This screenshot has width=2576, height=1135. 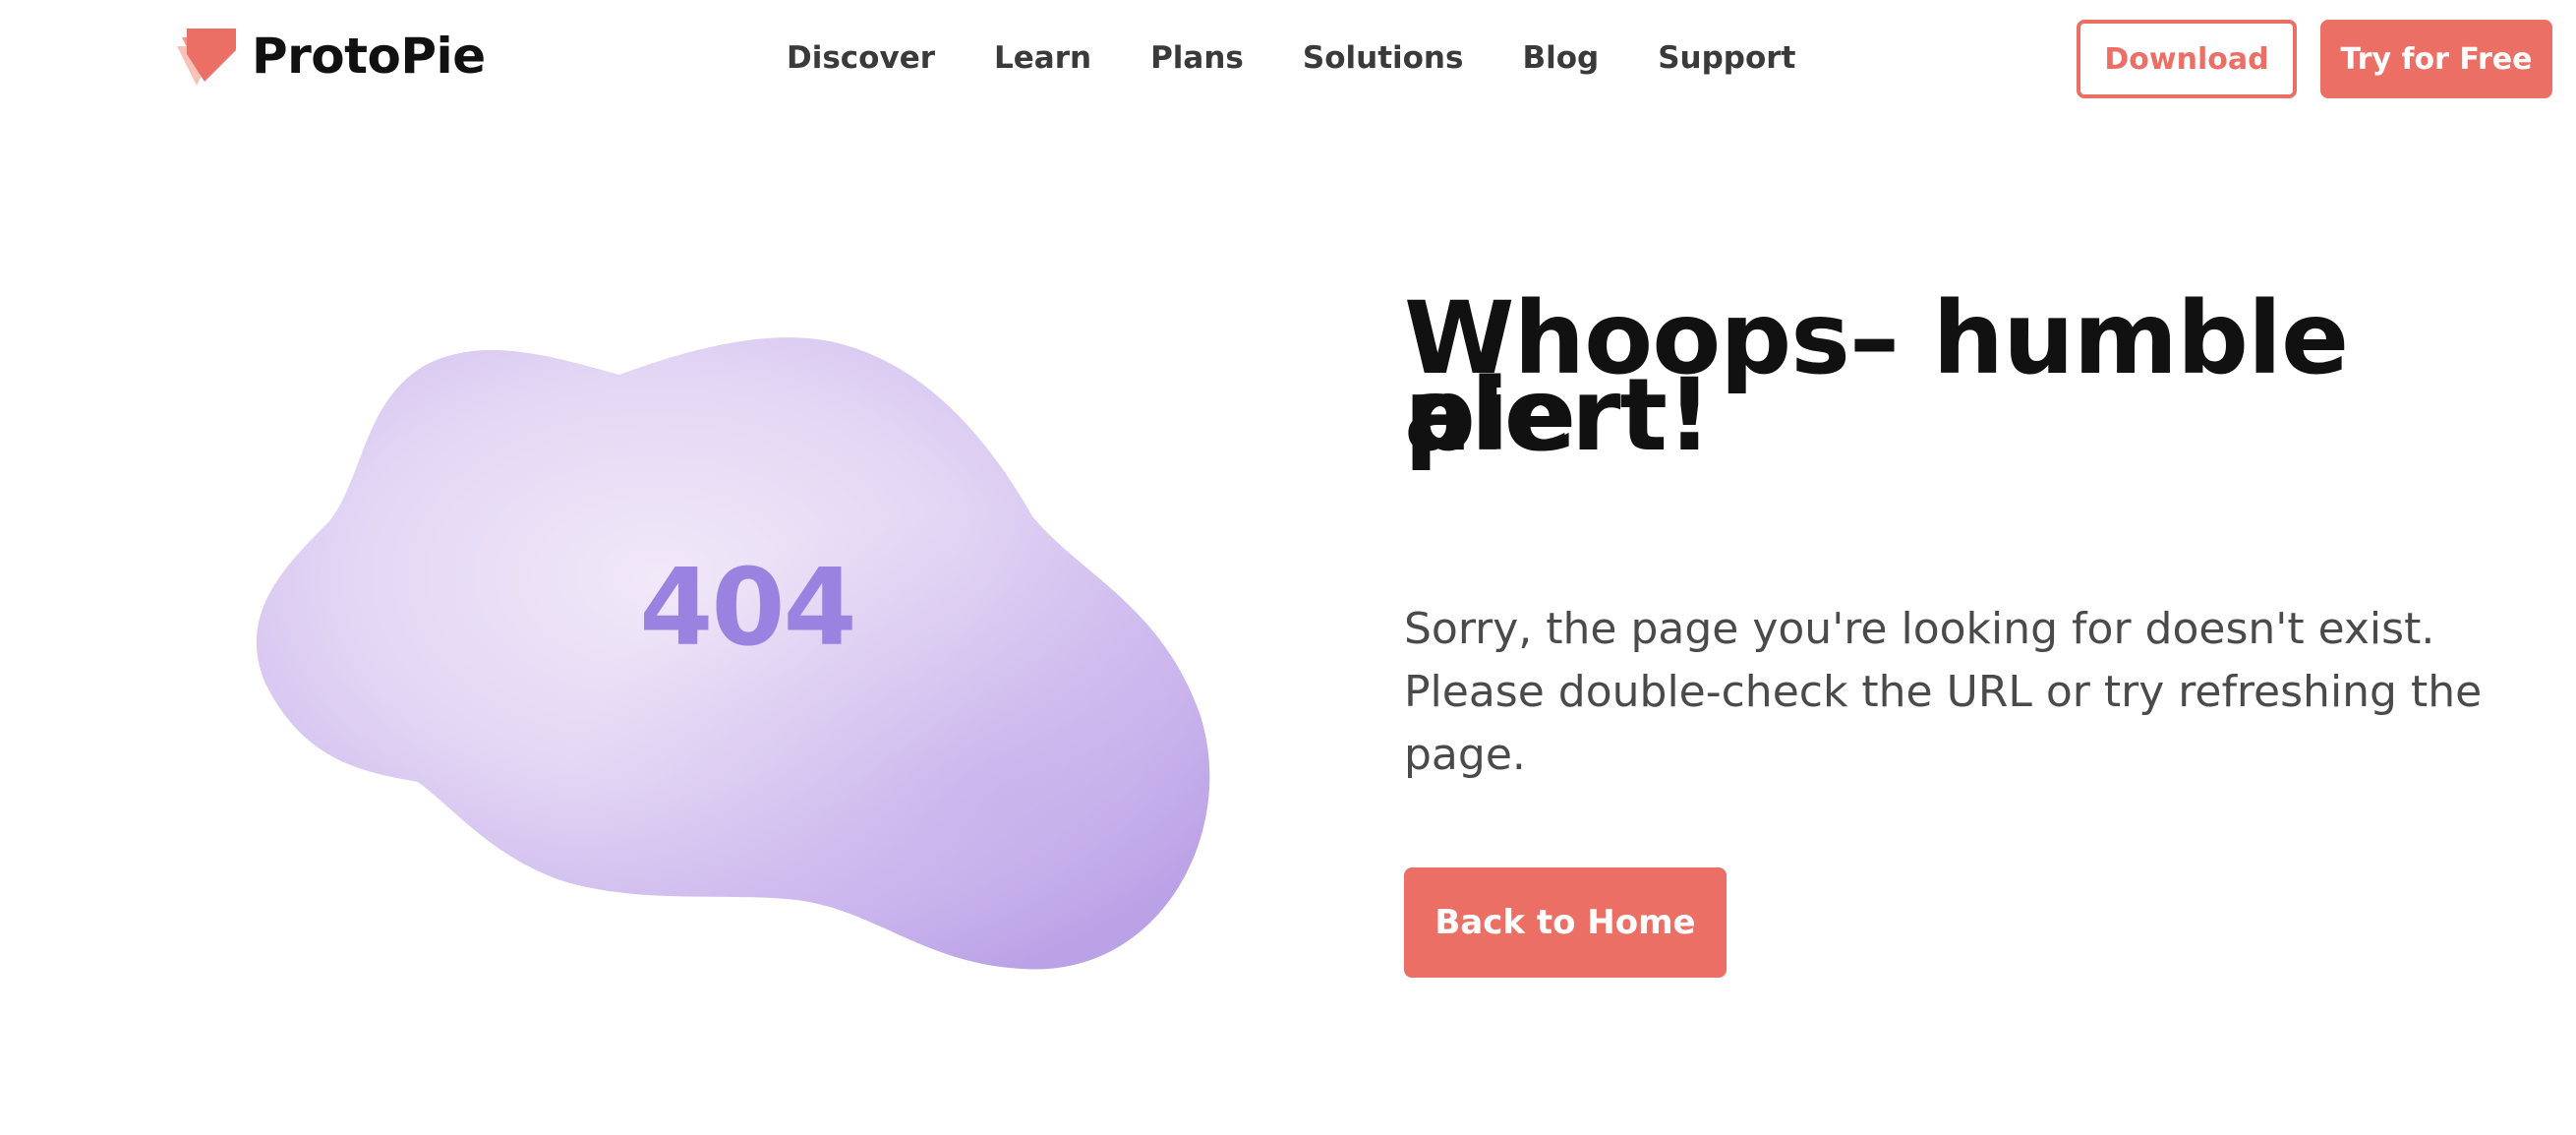 I want to click on try-for-free-button: Try for Free, so click(x=2436, y=59).